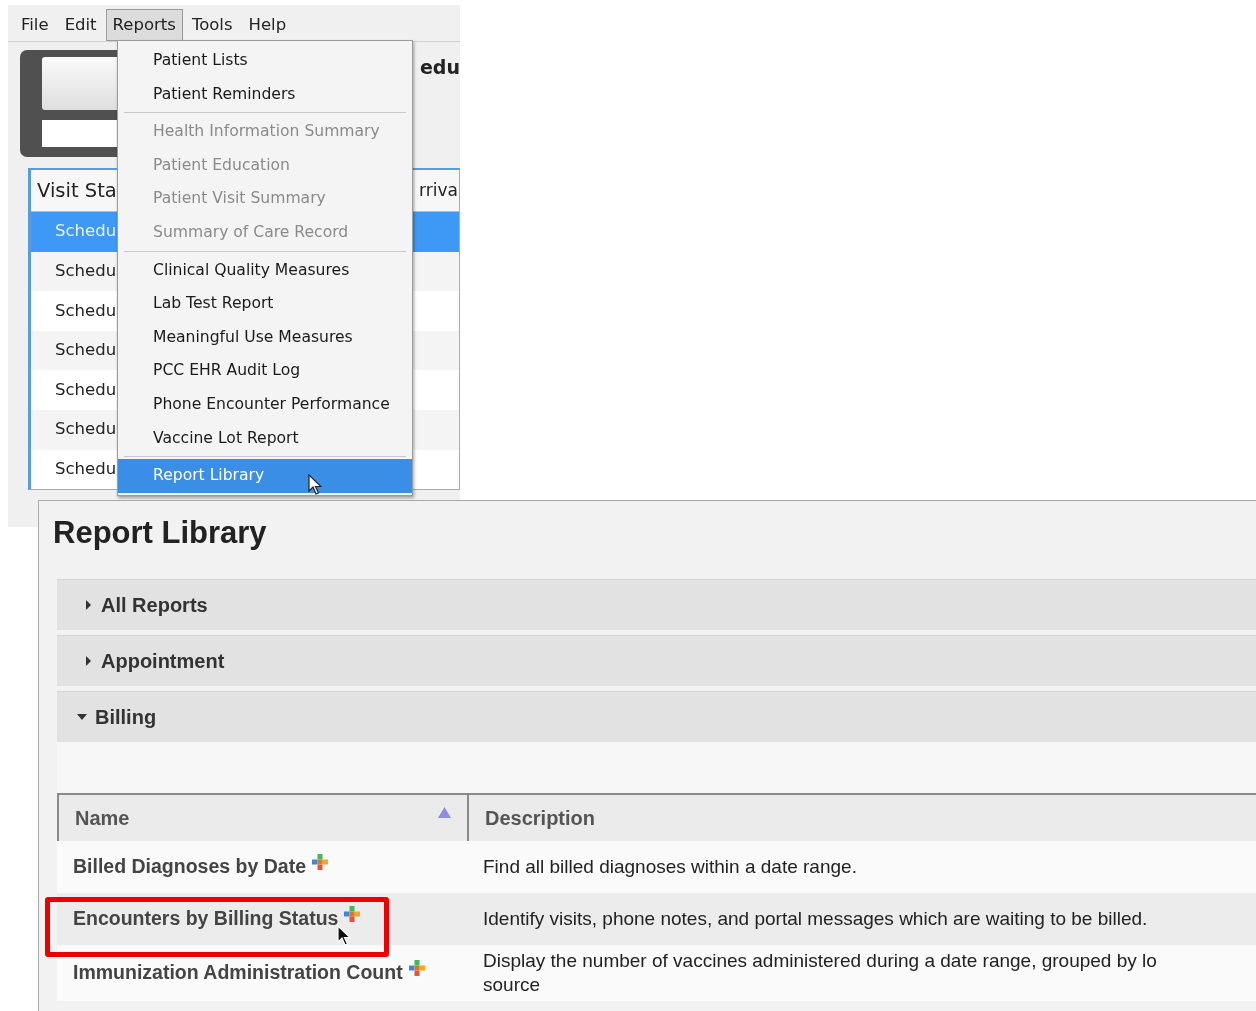 The image size is (1256, 1011). I want to click on cursor-icon, so click(344, 936).